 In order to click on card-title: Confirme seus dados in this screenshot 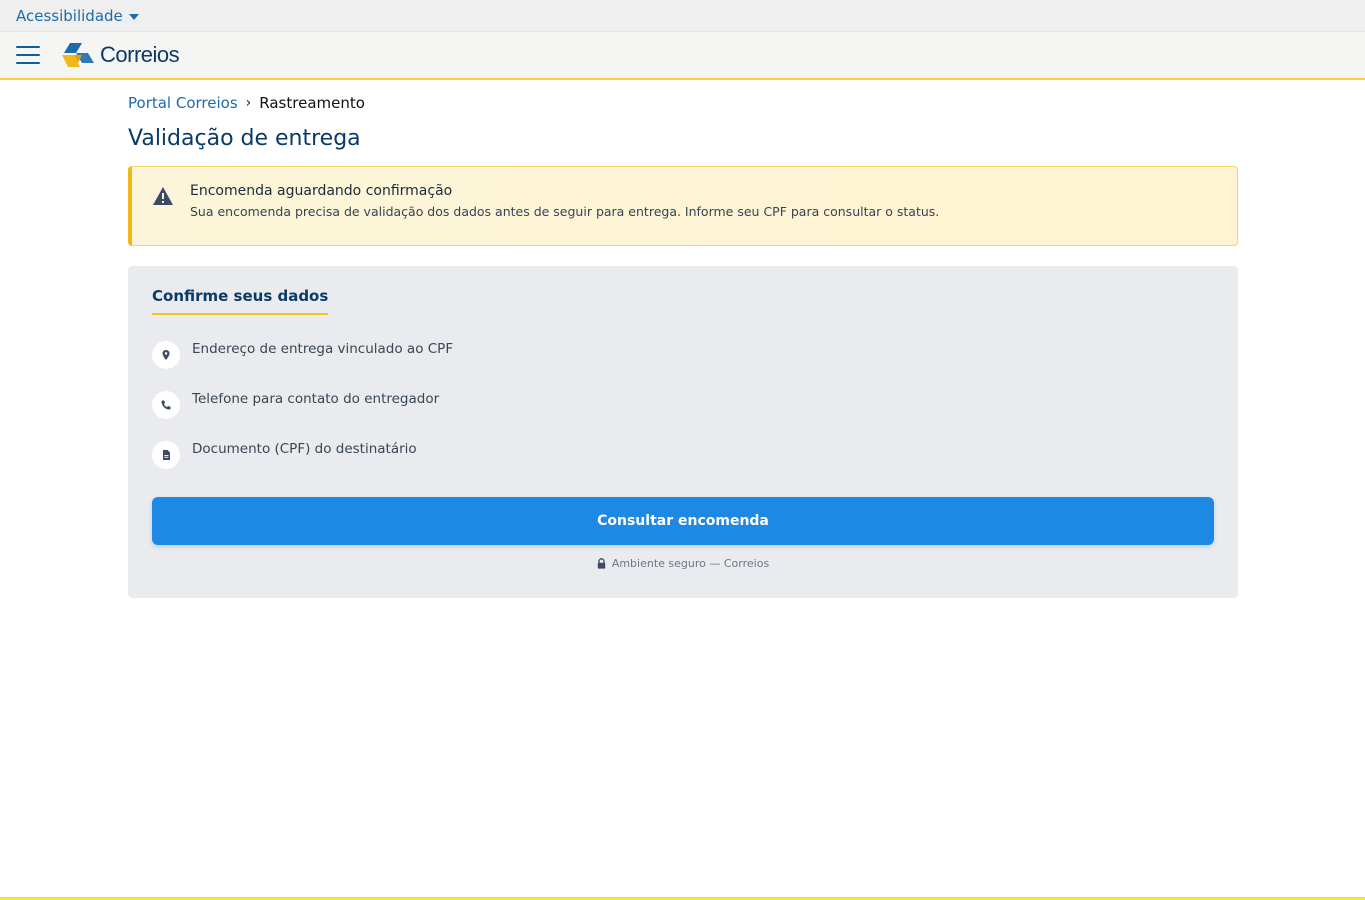, I will do `click(240, 301)`.